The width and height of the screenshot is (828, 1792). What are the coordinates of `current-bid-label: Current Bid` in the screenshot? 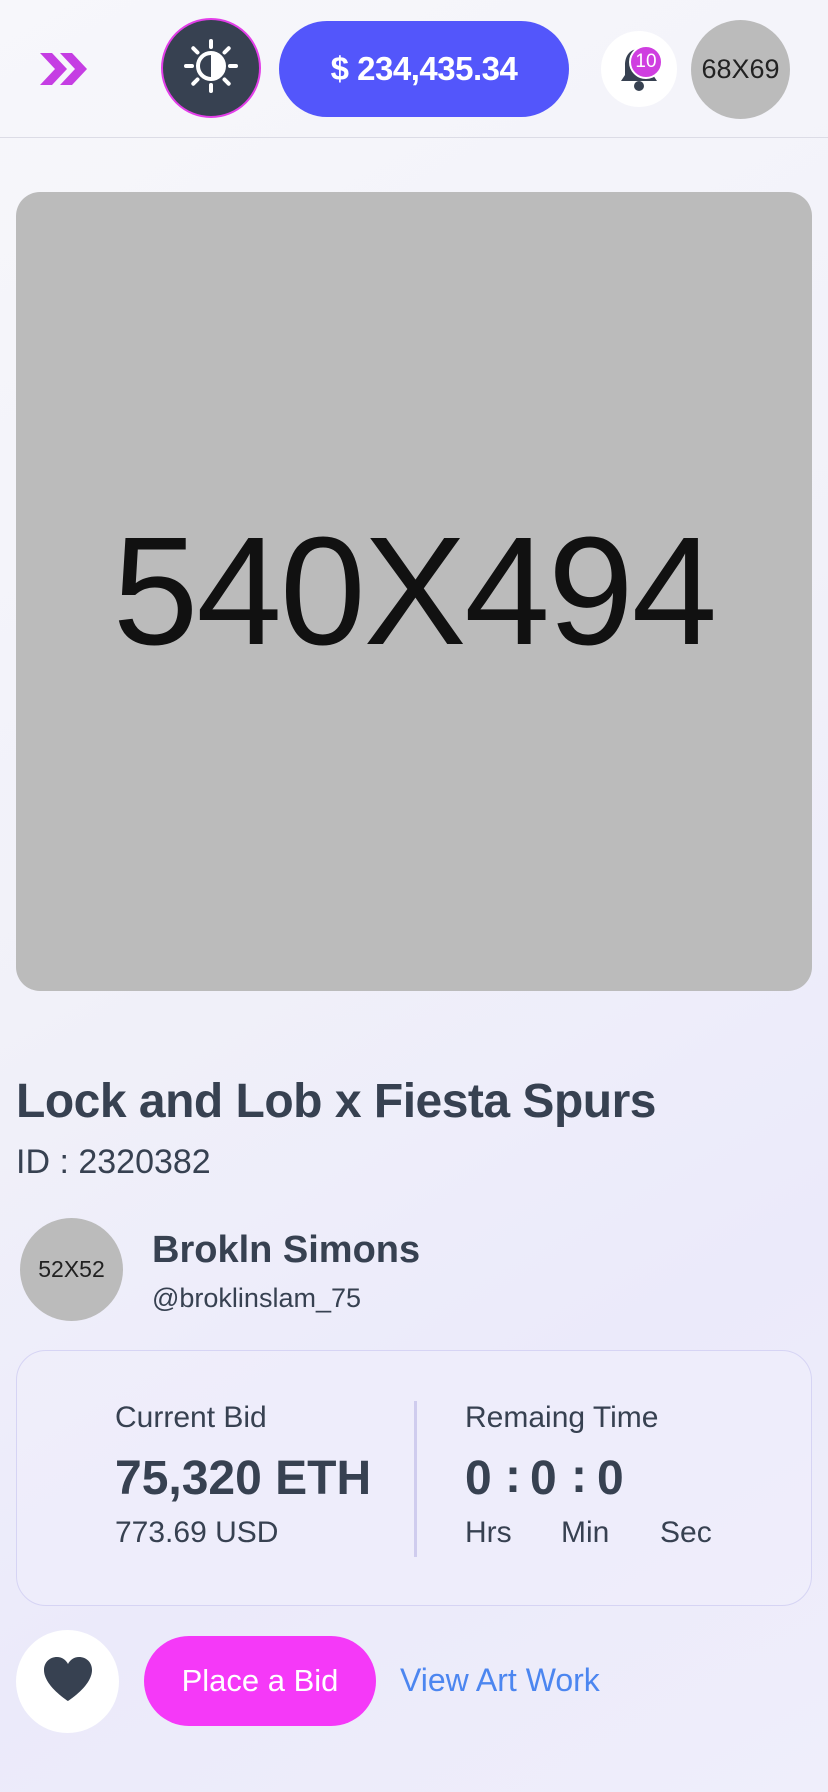 It's located at (191, 1417).